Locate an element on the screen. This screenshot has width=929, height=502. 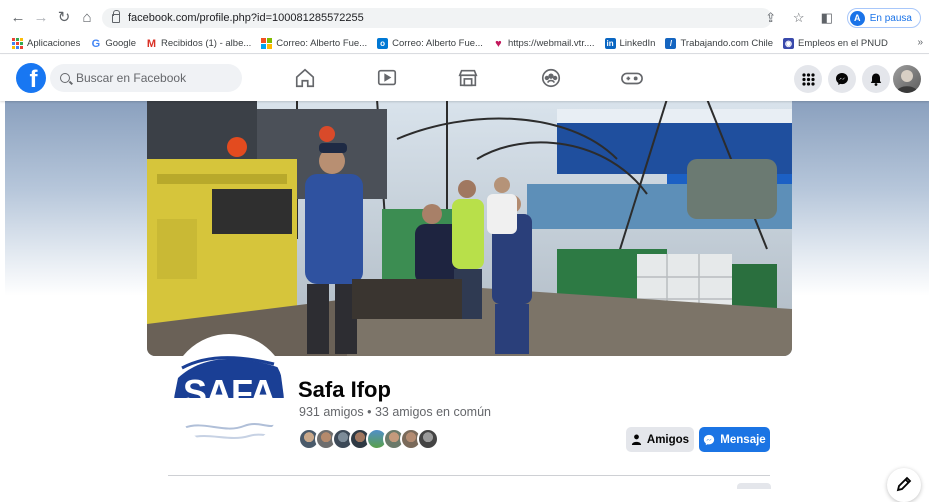
facebook-logo-letter: f is located at coordinates (33, 79).